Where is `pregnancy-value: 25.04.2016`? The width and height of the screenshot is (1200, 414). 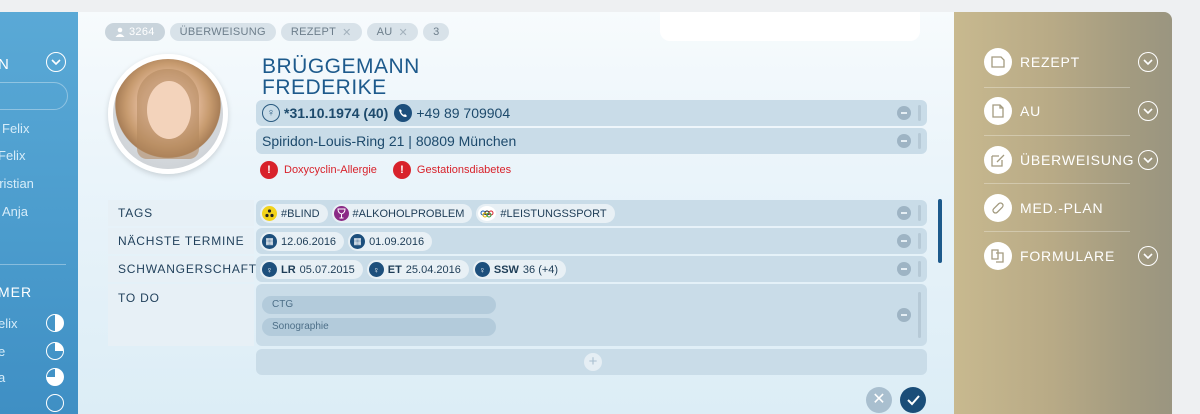
pregnancy-value: 25.04.2016 is located at coordinates (433, 269).